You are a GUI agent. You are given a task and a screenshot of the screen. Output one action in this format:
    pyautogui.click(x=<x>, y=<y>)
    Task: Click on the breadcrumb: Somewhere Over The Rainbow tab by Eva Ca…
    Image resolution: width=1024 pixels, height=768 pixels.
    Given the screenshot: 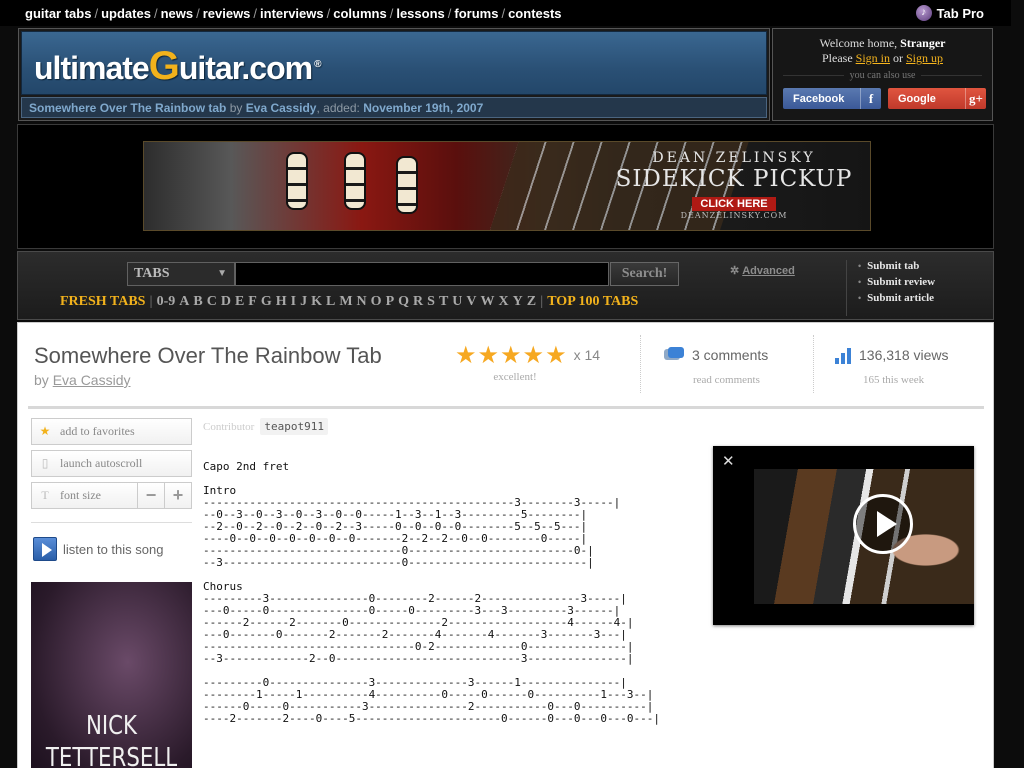 What is the action you would take?
    pyautogui.click(x=394, y=107)
    